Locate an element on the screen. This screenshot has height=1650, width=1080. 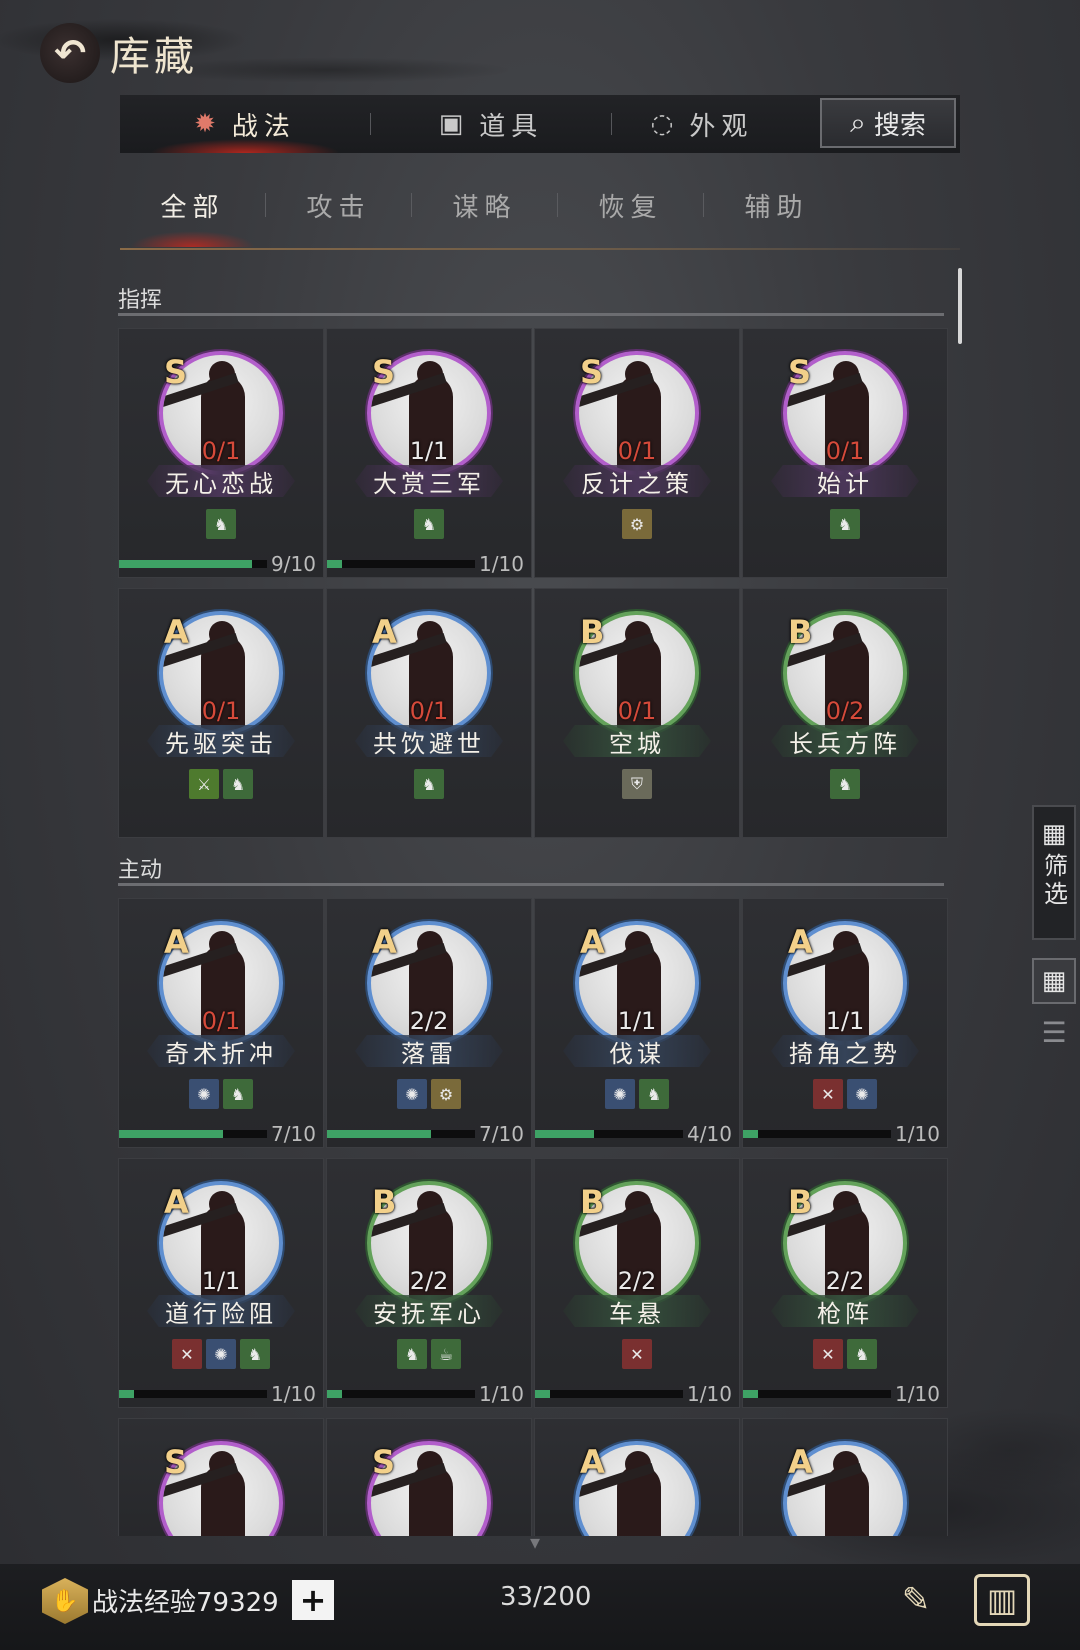
tactic-card: A 2/2 落雷 ✺ ⚙ 7/10 is located at coordinates (429, 1023).